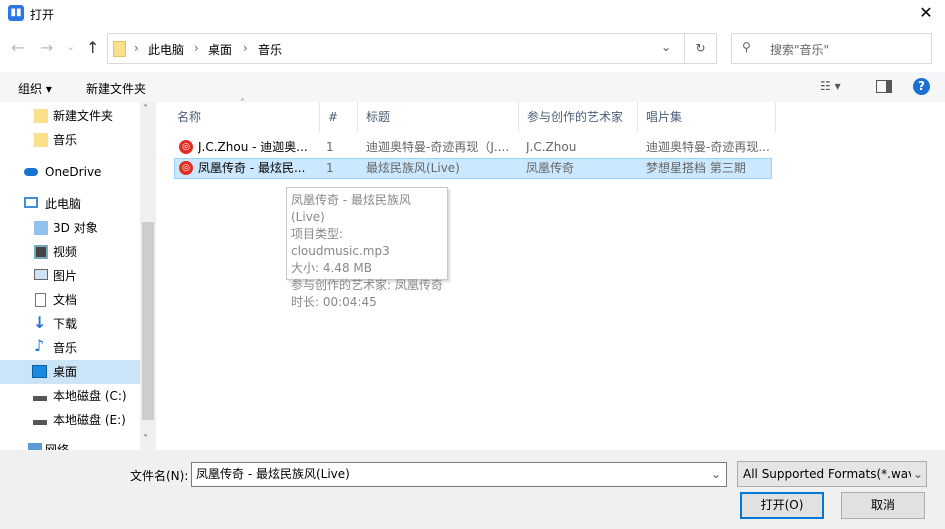 This screenshot has height=529, width=945. What do you see at coordinates (31, 172) in the screenshot?
I see `cloud-icon` at bounding box center [31, 172].